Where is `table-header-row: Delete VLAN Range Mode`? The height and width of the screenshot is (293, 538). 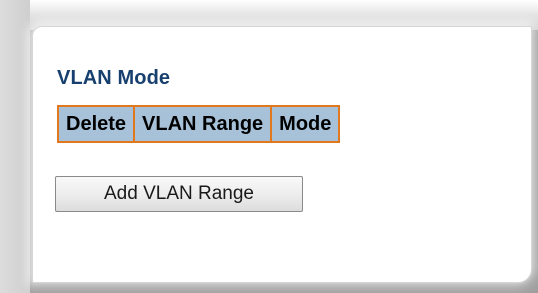
table-header-row: Delete VLAN Range Mode is located at coordinates (198, 124).